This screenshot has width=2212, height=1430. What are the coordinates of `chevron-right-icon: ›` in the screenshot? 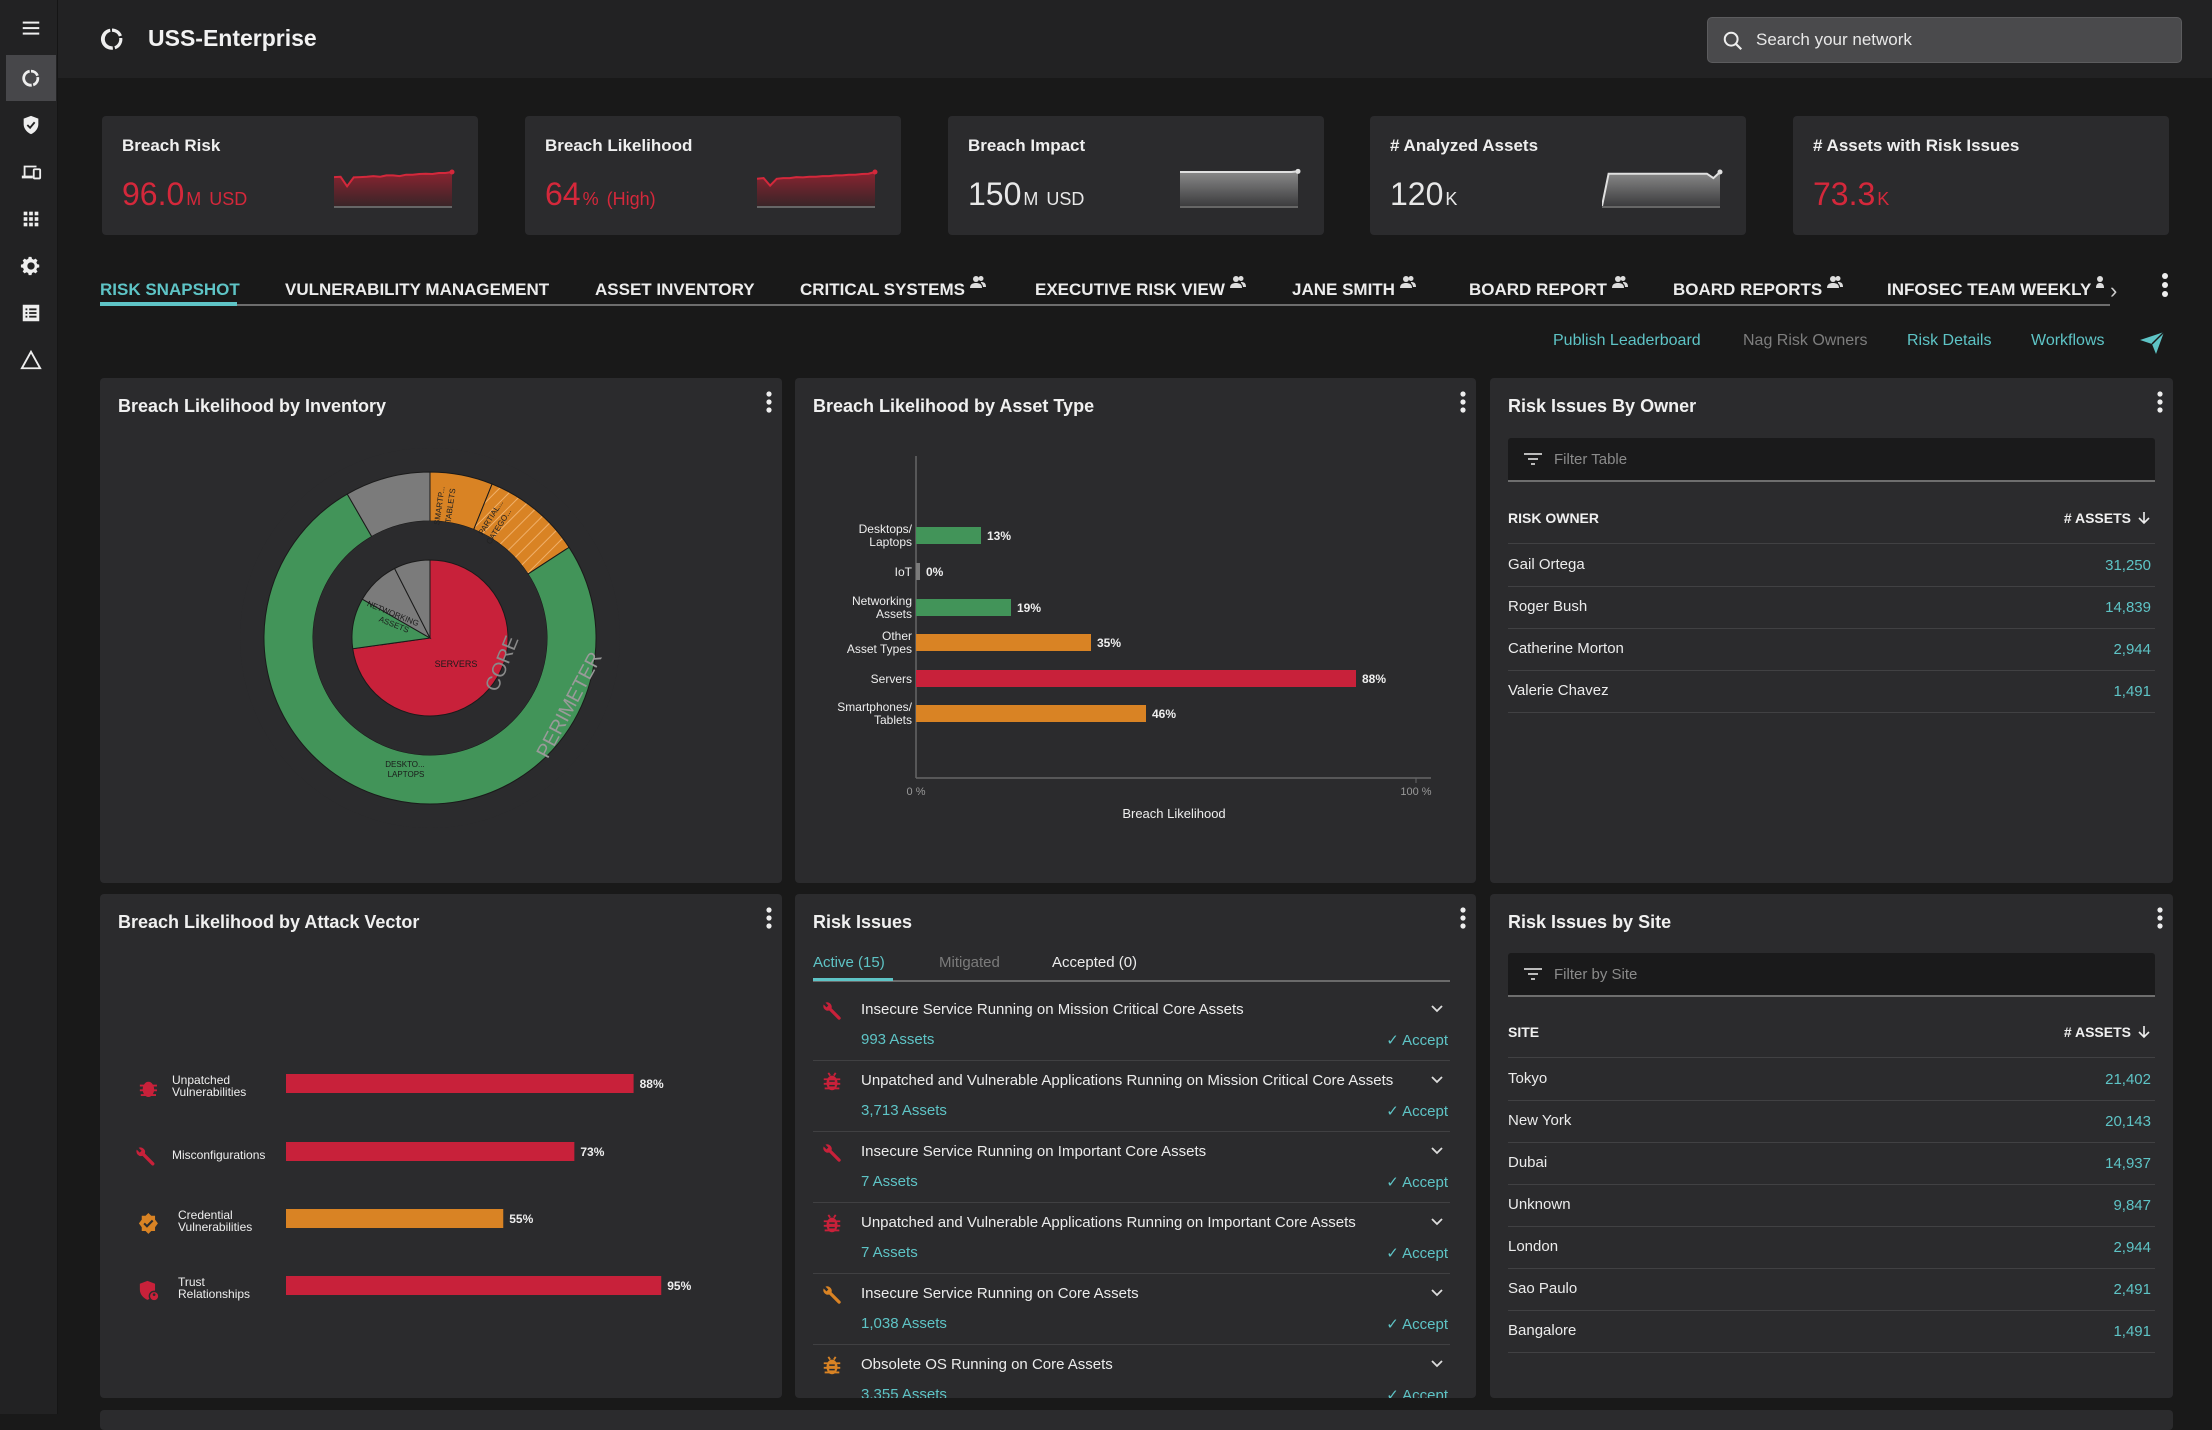 It's located at (2113, 291).